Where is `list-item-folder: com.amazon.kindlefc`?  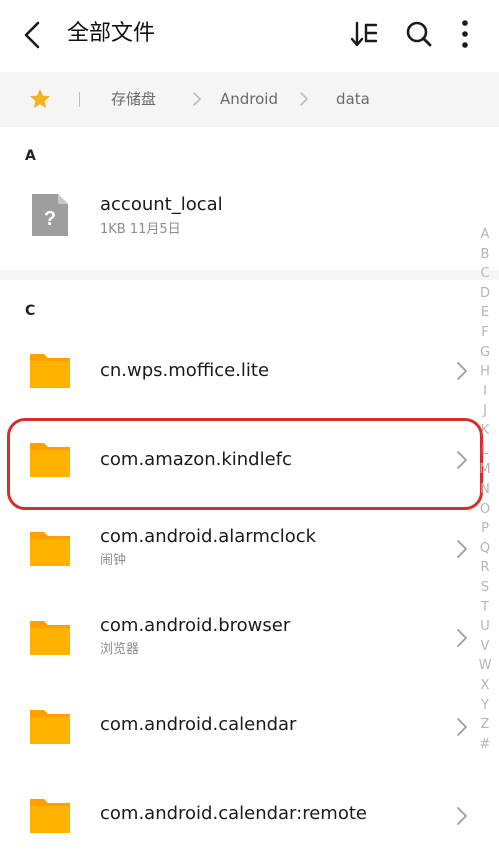 list-item-folder: com.amazon.kindlefc is located at coordinates (235, 459).